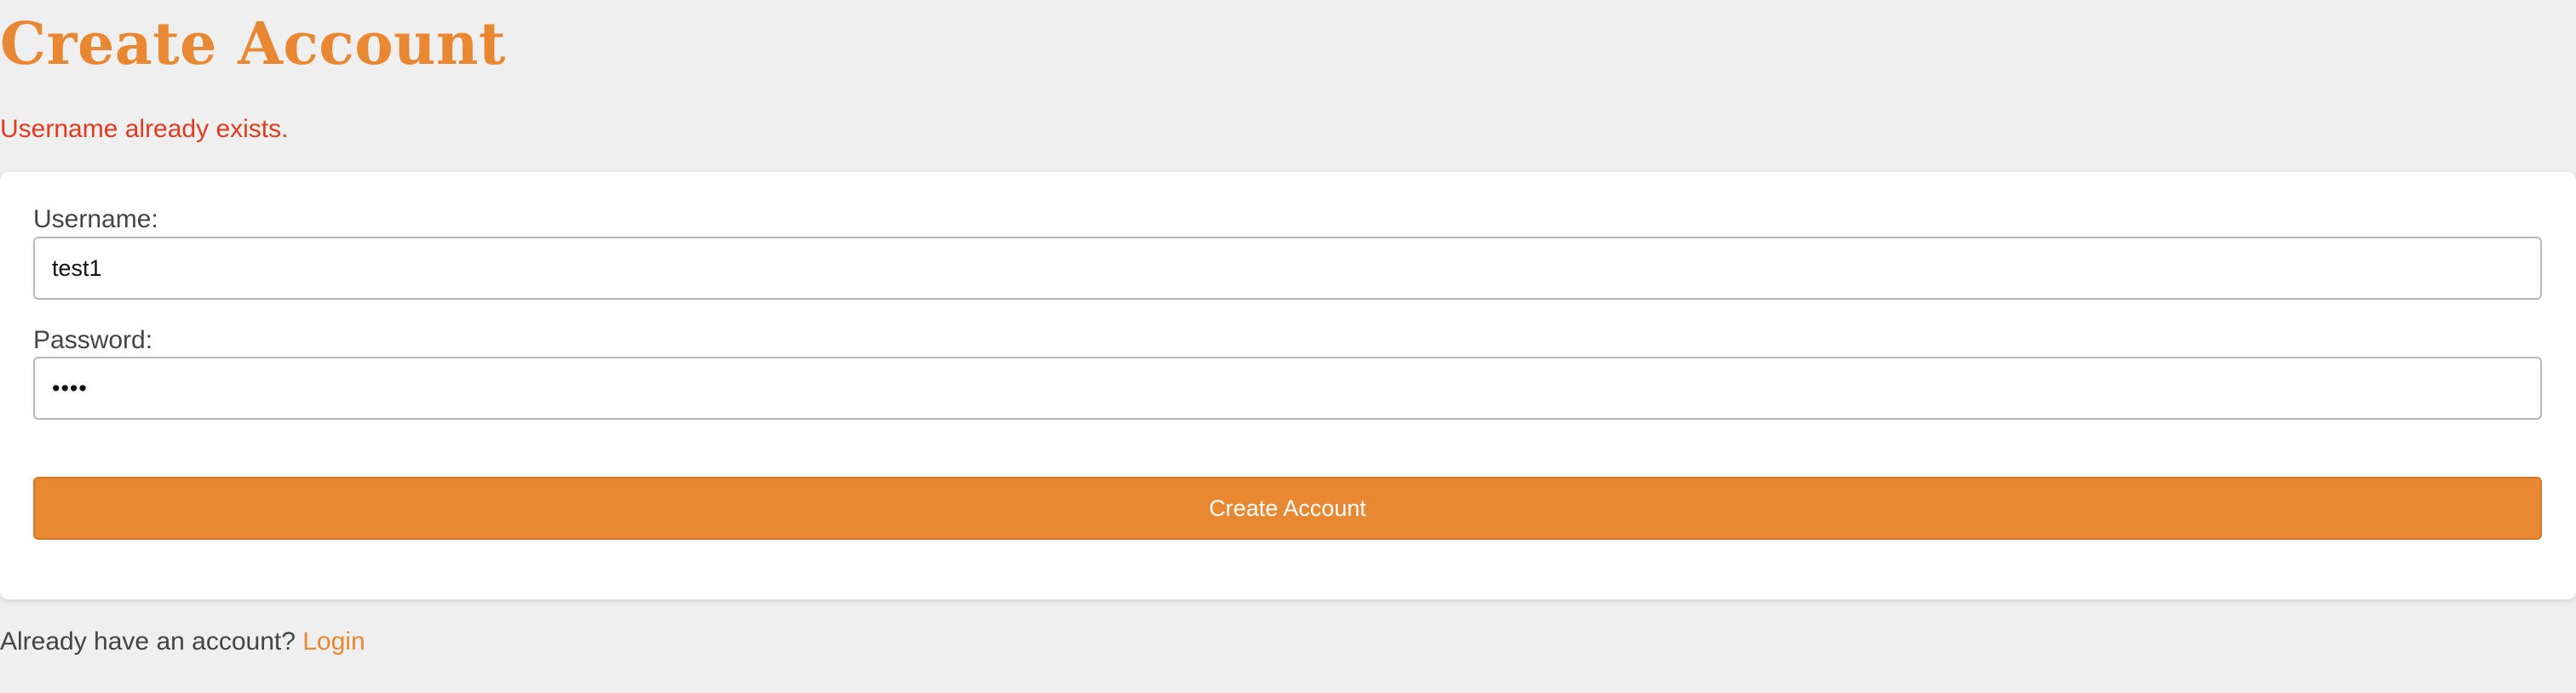 The image size is (2576, 693). What do you see at coordinates (93, 340) in the screenshot?
I see `password-label: Password:` at bounding box center [93, 340].